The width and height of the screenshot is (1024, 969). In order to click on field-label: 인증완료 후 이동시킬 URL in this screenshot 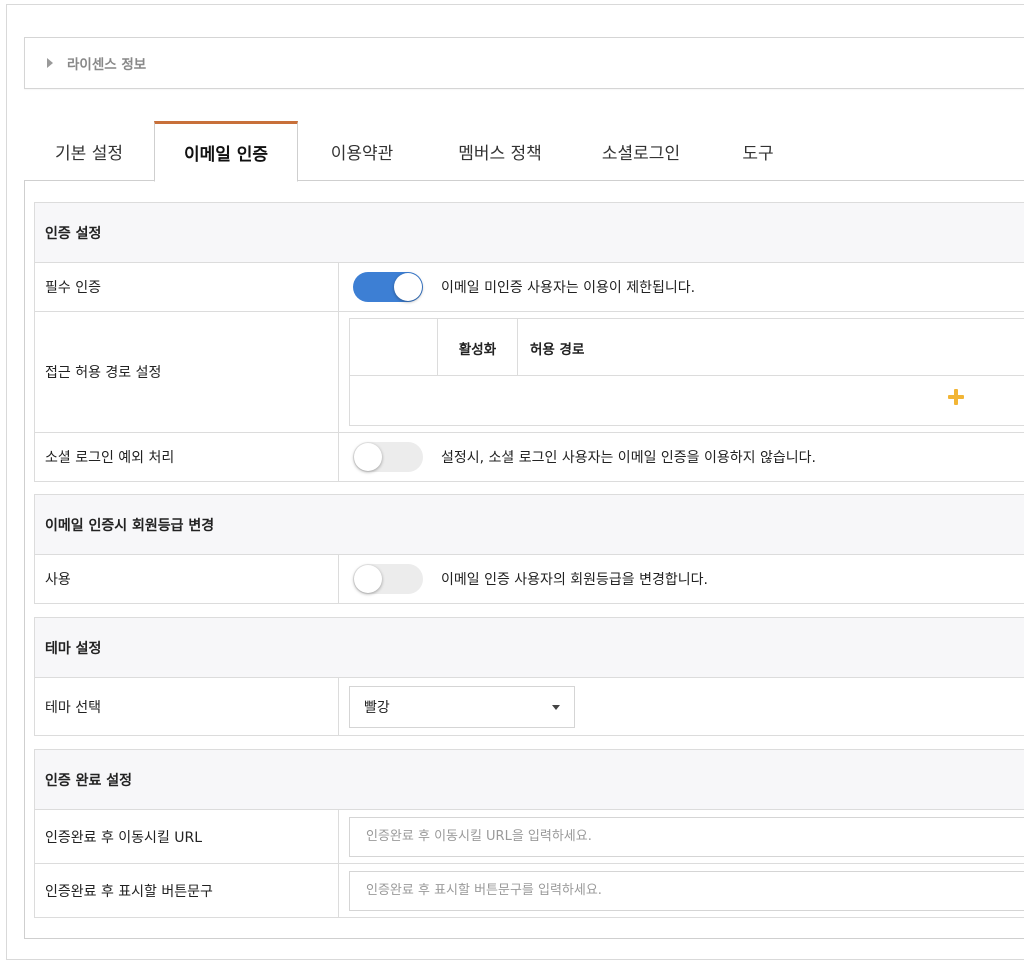, I will do `click(187, 836)`.